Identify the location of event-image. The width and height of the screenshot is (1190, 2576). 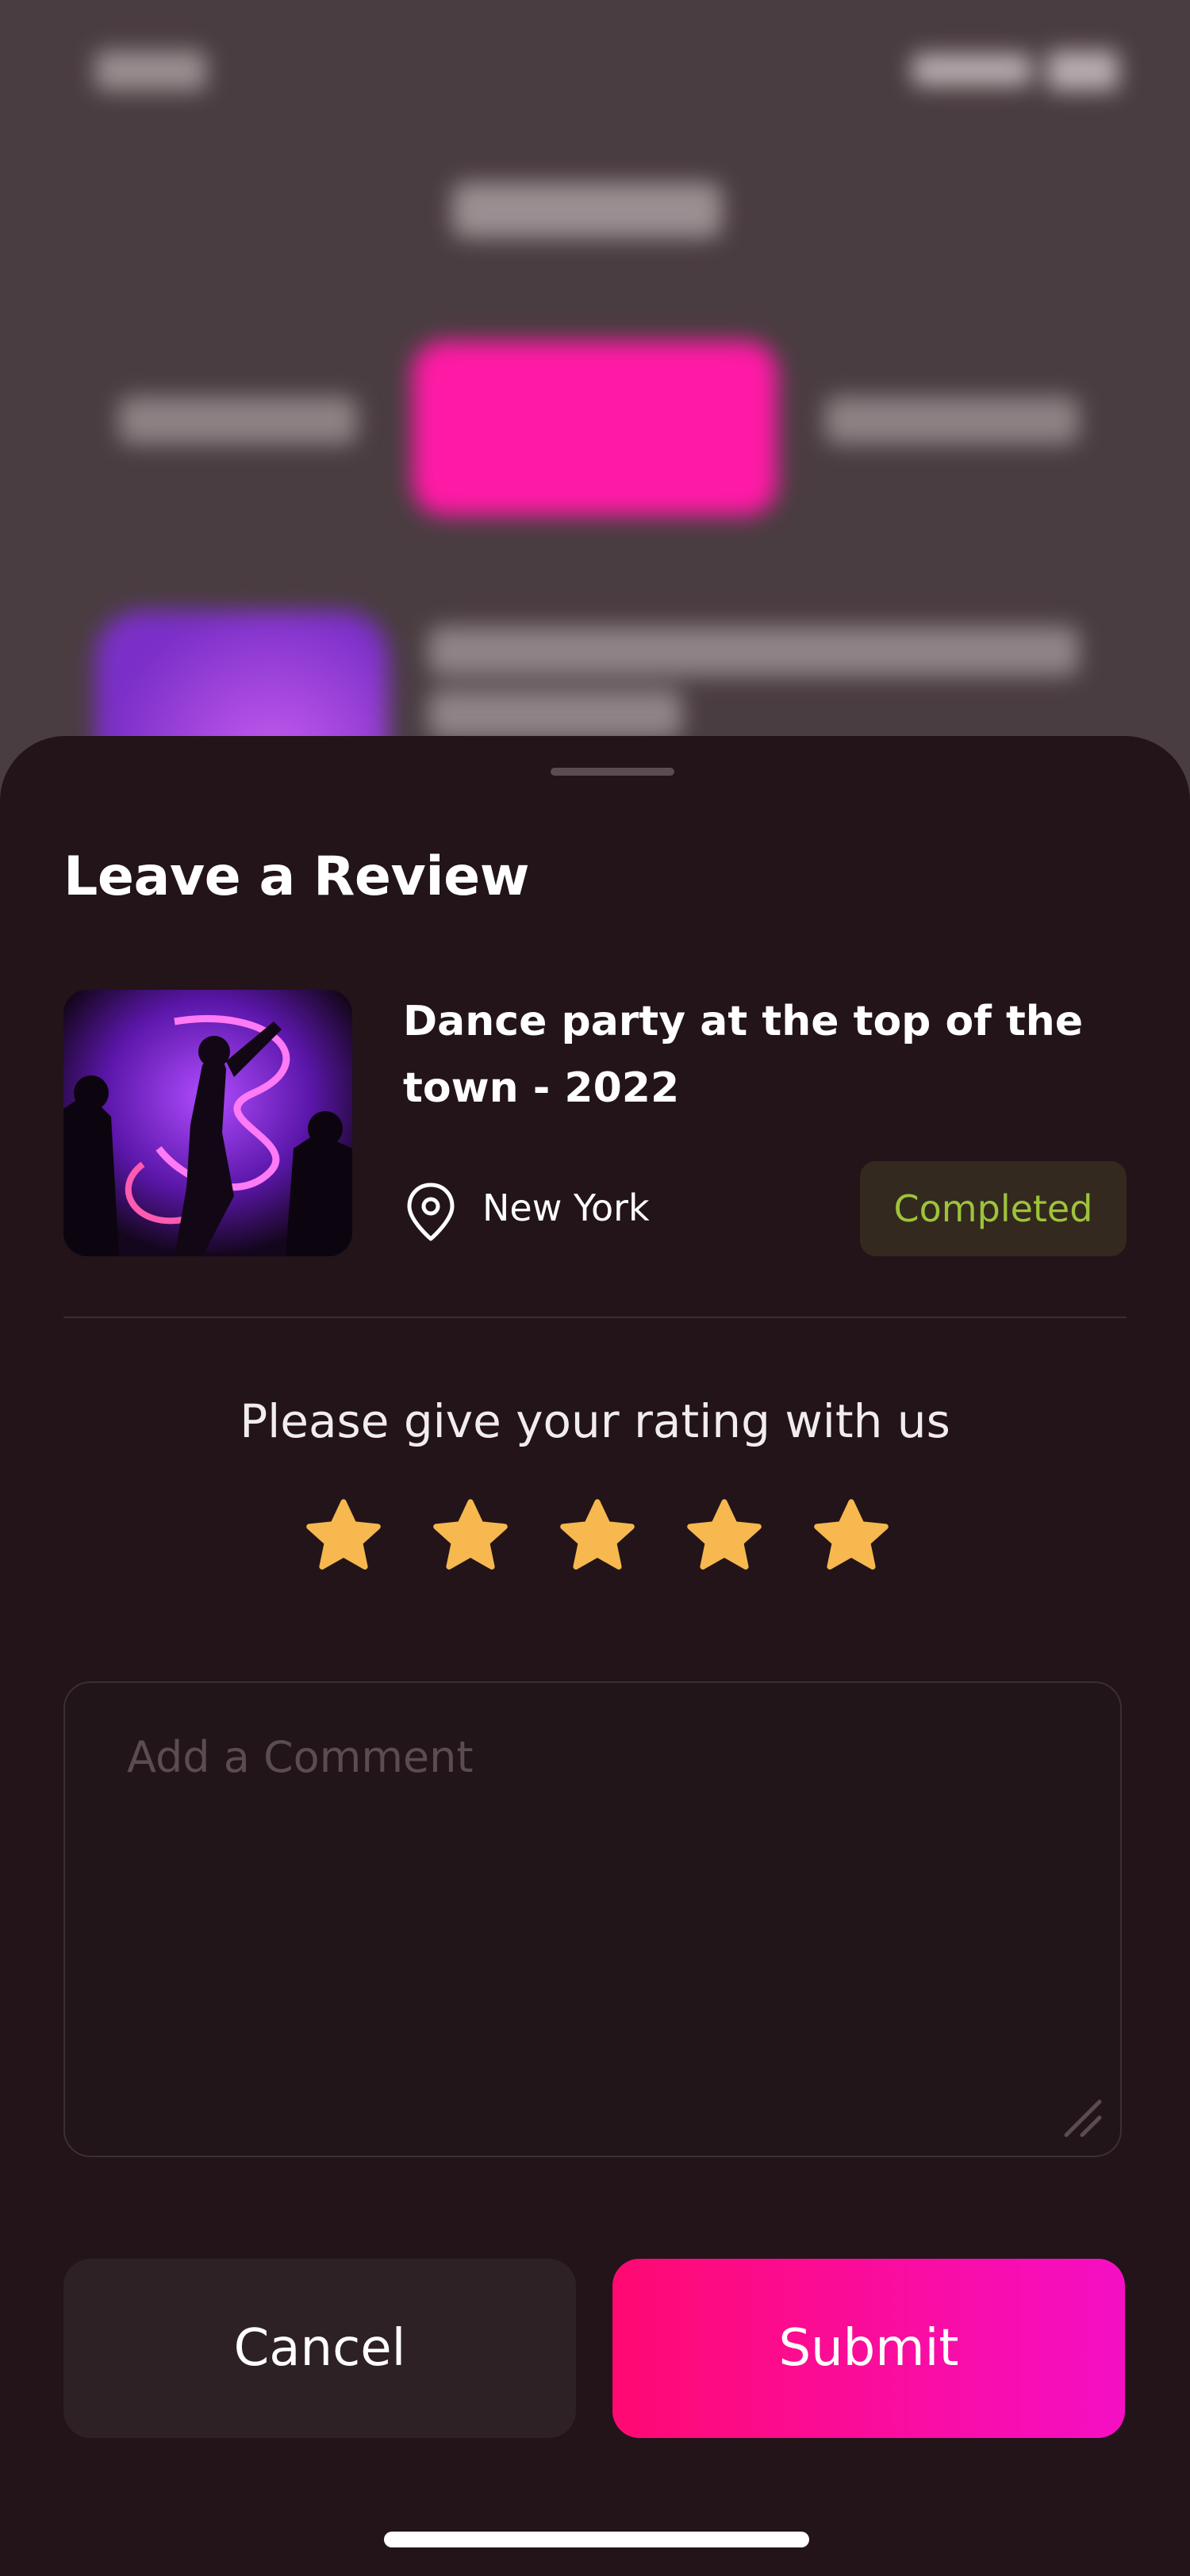
(207, 1123).